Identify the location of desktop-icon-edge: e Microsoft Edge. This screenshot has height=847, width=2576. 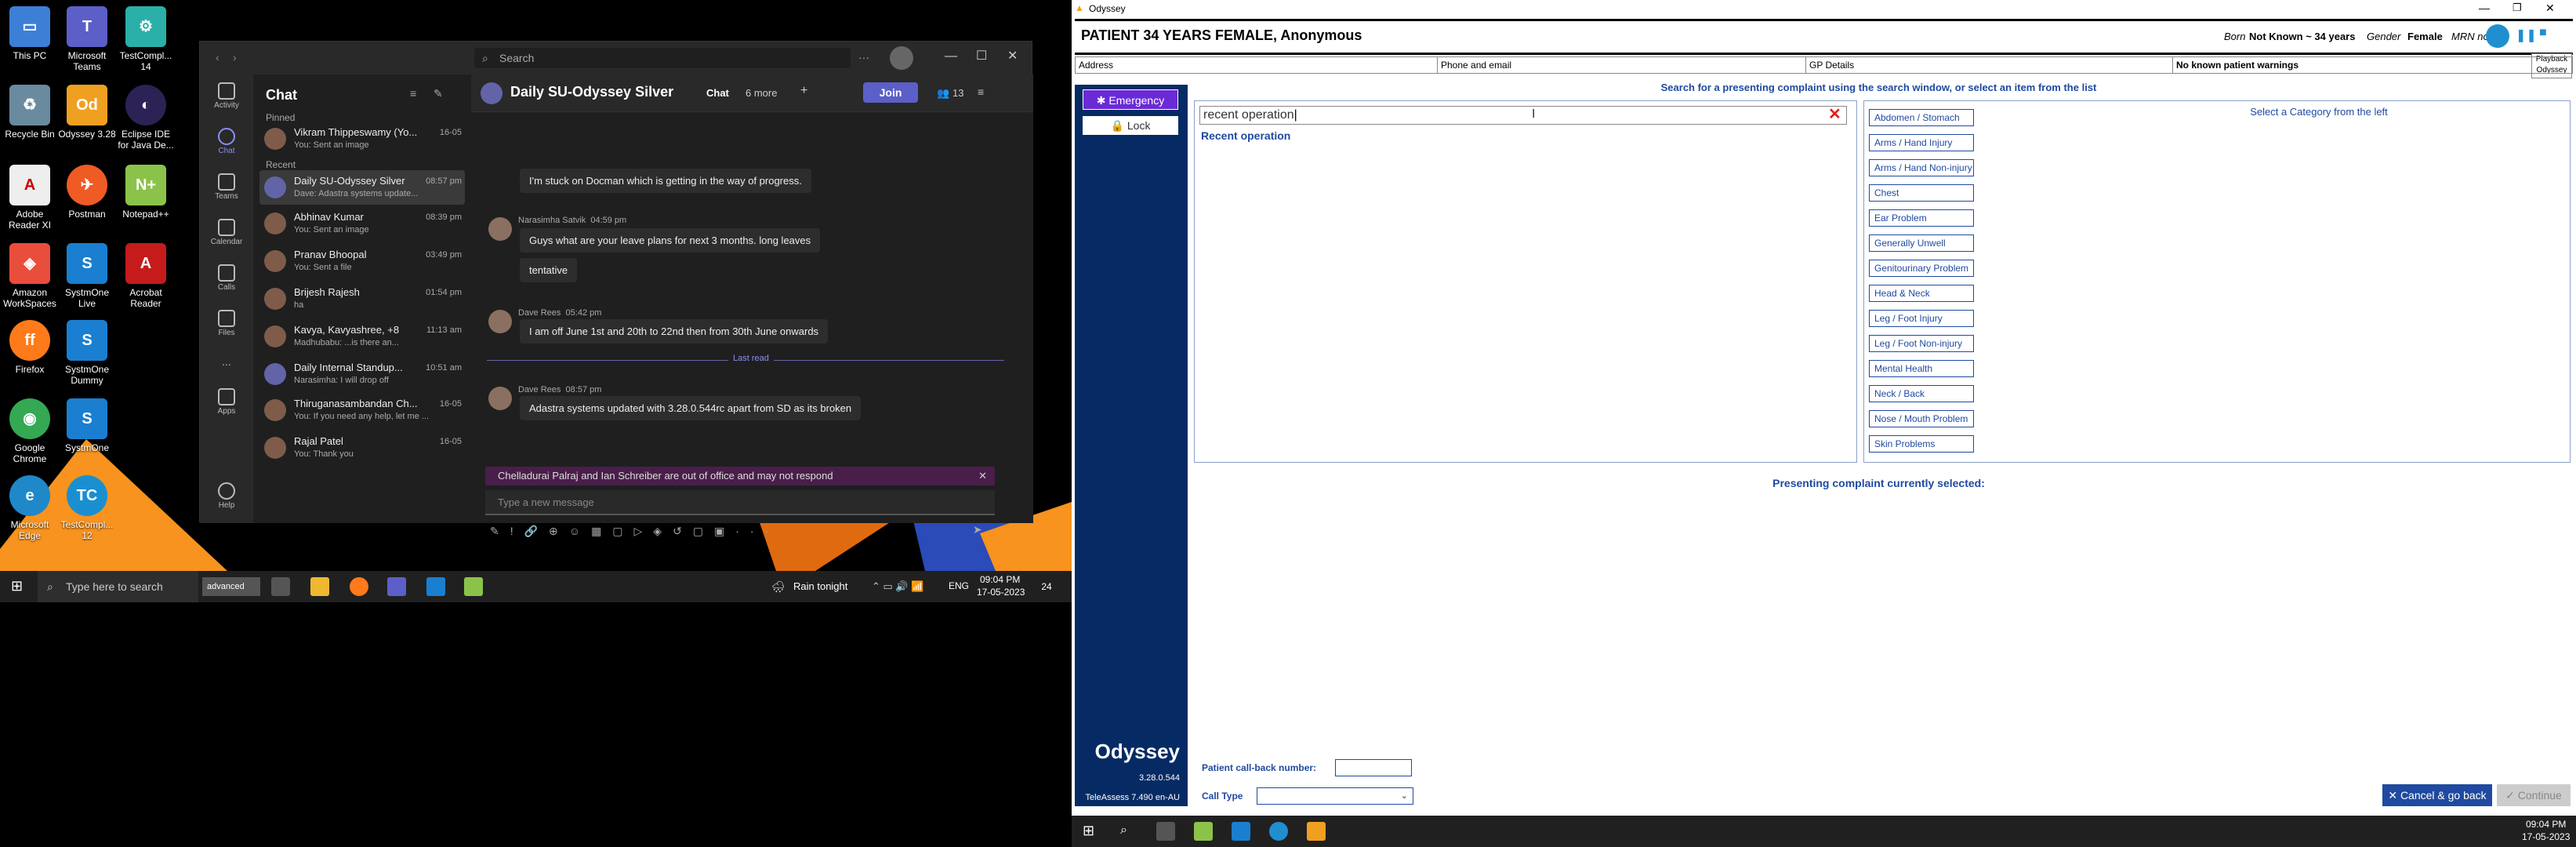
(30, 508).